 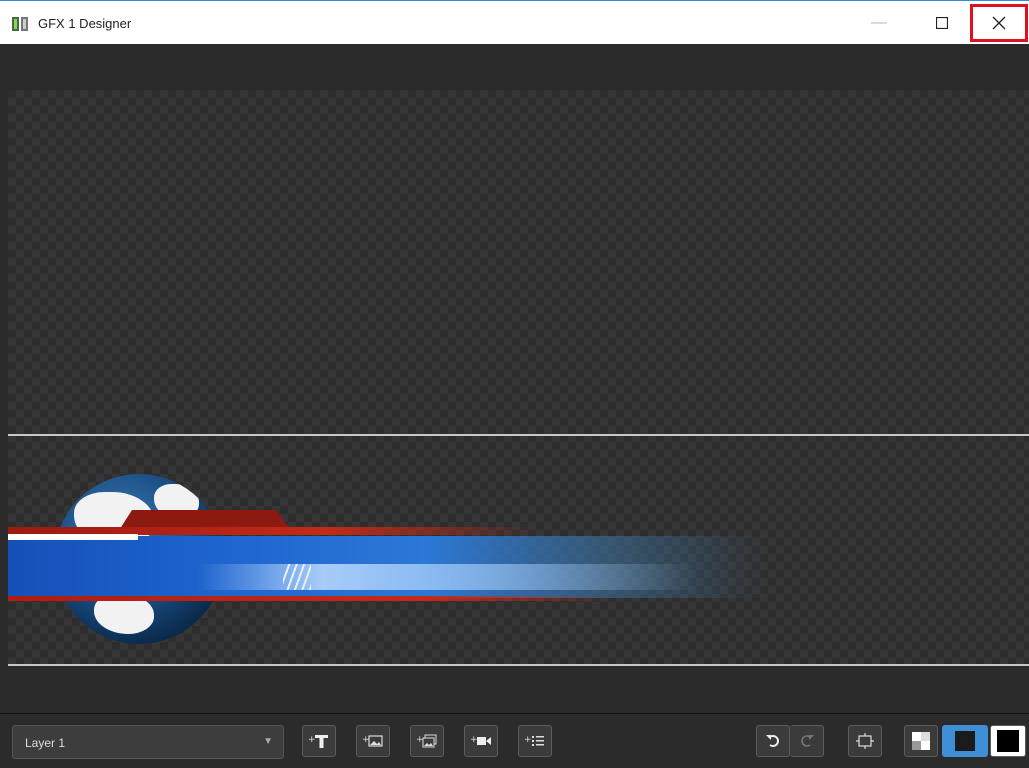 I want to click on video-plus-icon: +, so click(x=480, y=740).